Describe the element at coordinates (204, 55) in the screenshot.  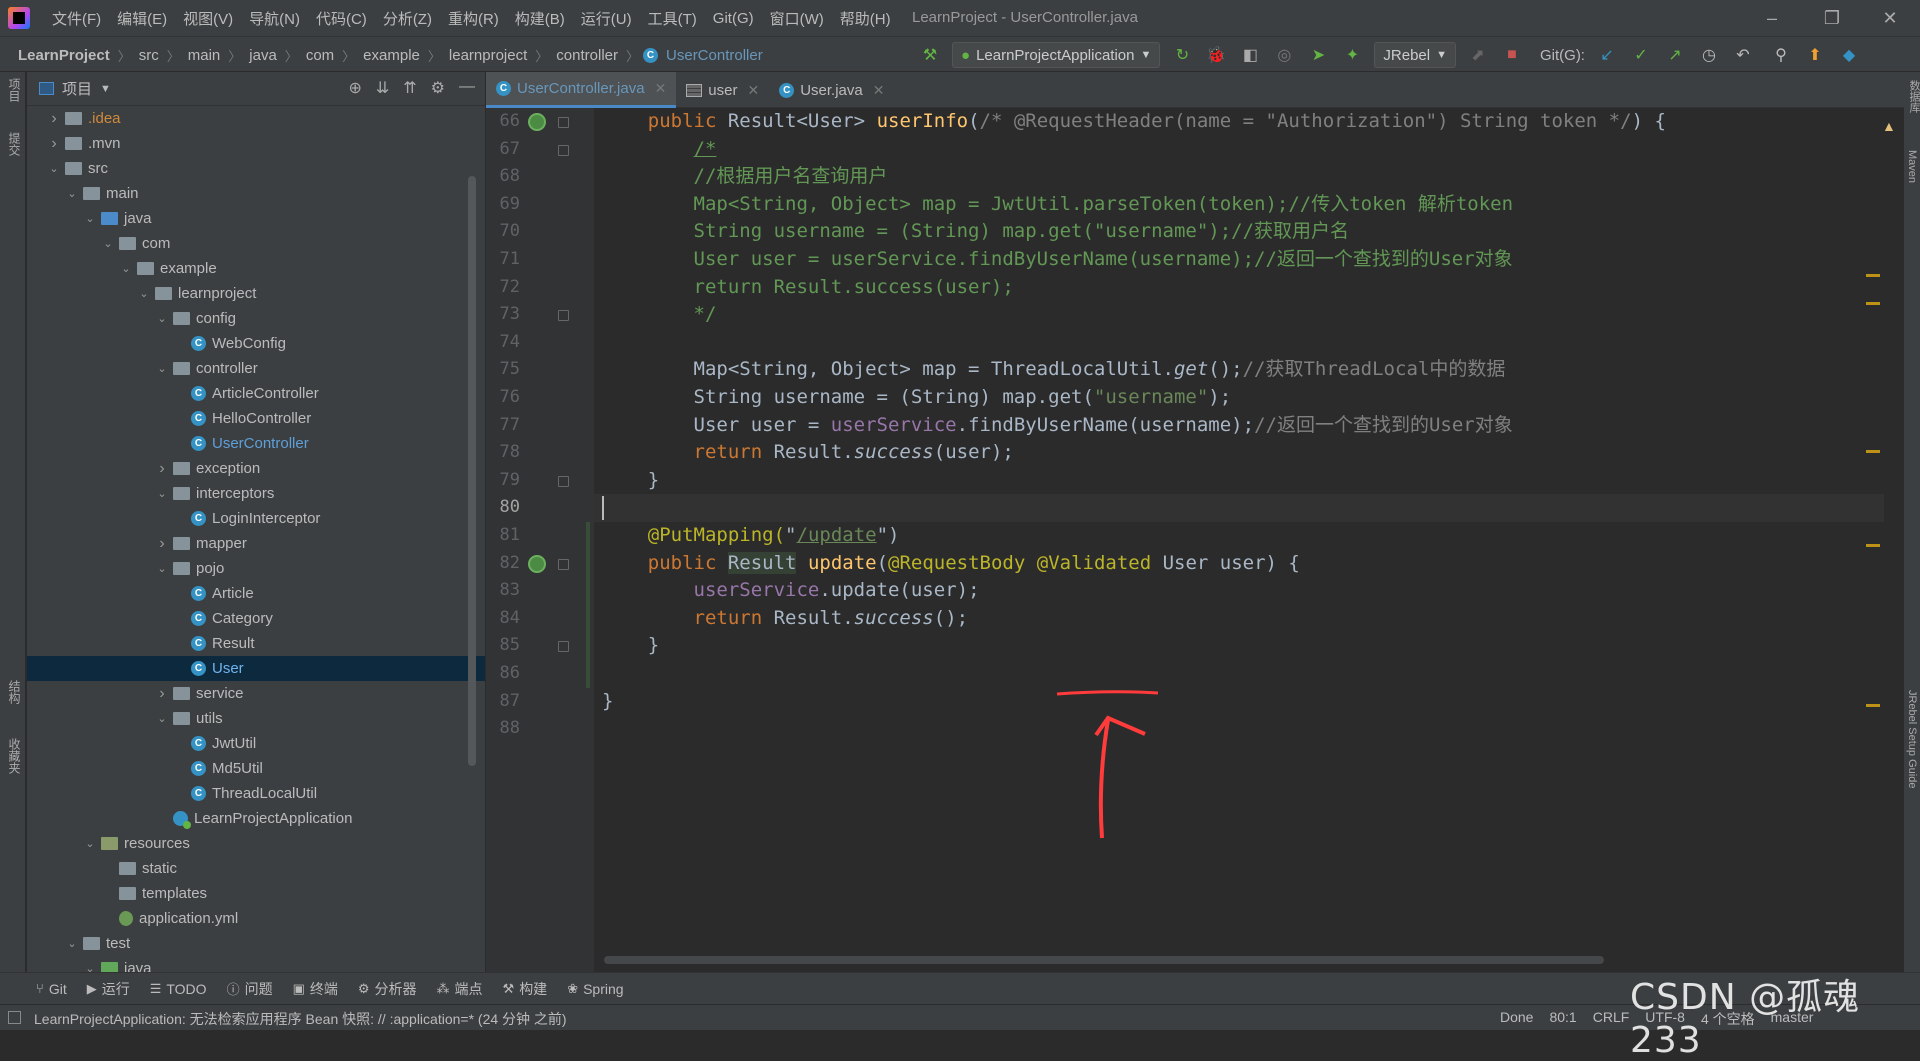
I see `breadcrumb-item: main` at that location.